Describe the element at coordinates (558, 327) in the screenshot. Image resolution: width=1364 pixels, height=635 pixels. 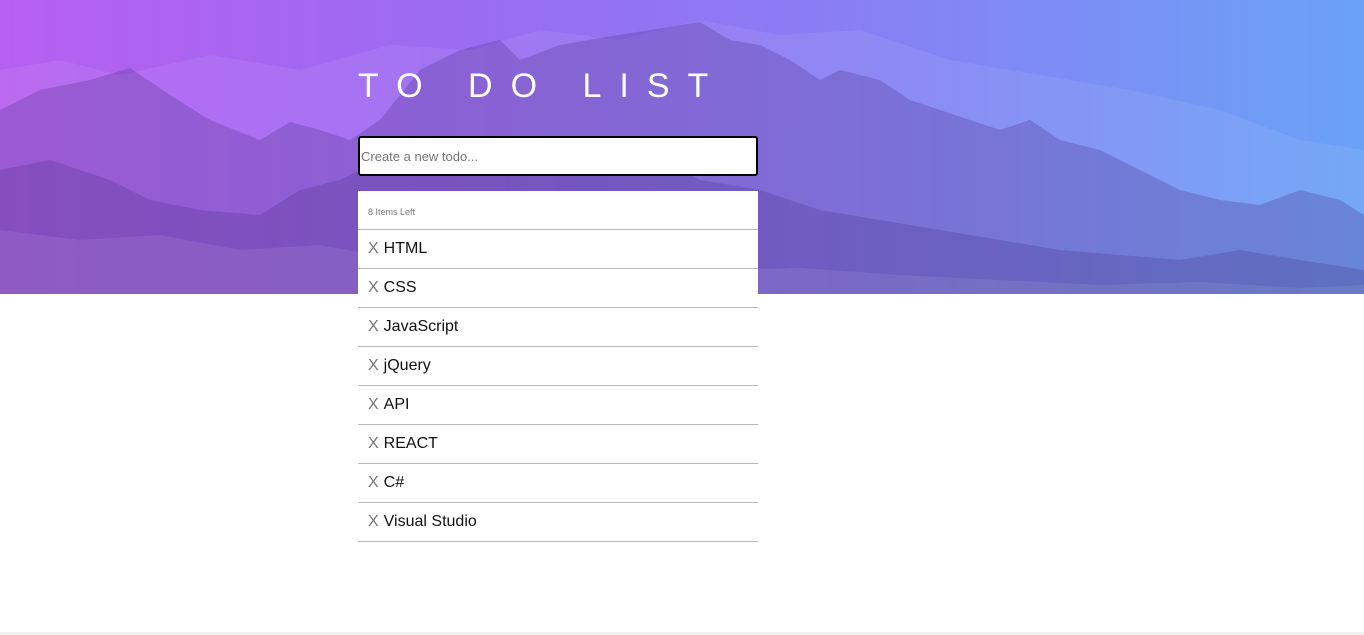
I see `todo-item-javascript: X JavaScript` at that location.